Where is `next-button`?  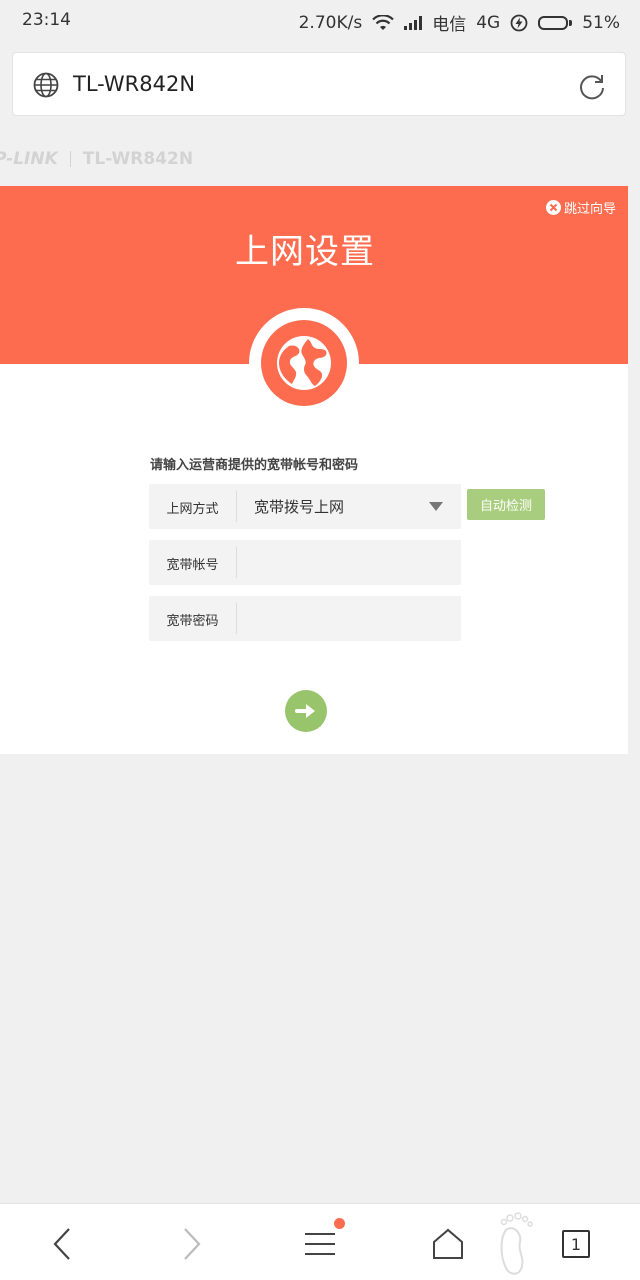
next-button is located at coordinates (306, 711).